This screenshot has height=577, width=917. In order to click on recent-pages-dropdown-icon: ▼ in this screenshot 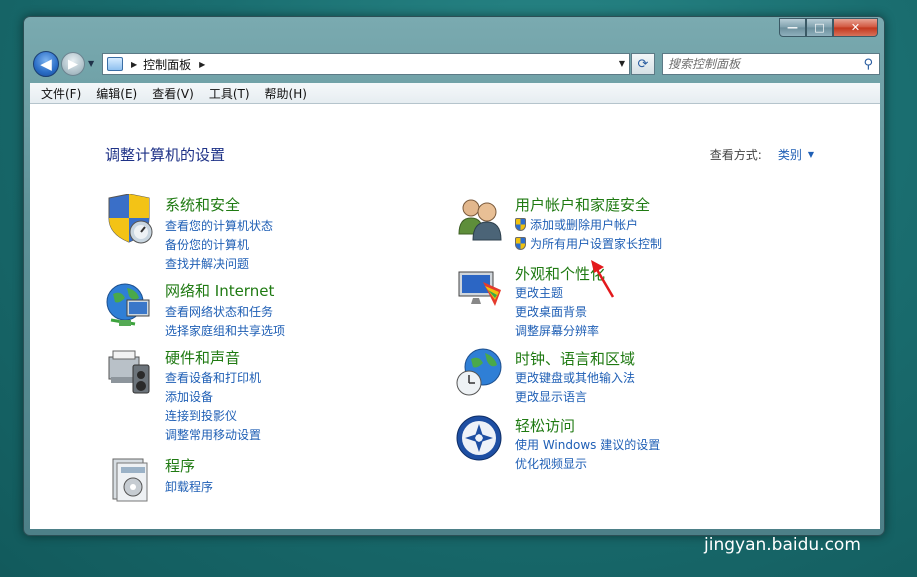, I will do `click(91, 63)`.